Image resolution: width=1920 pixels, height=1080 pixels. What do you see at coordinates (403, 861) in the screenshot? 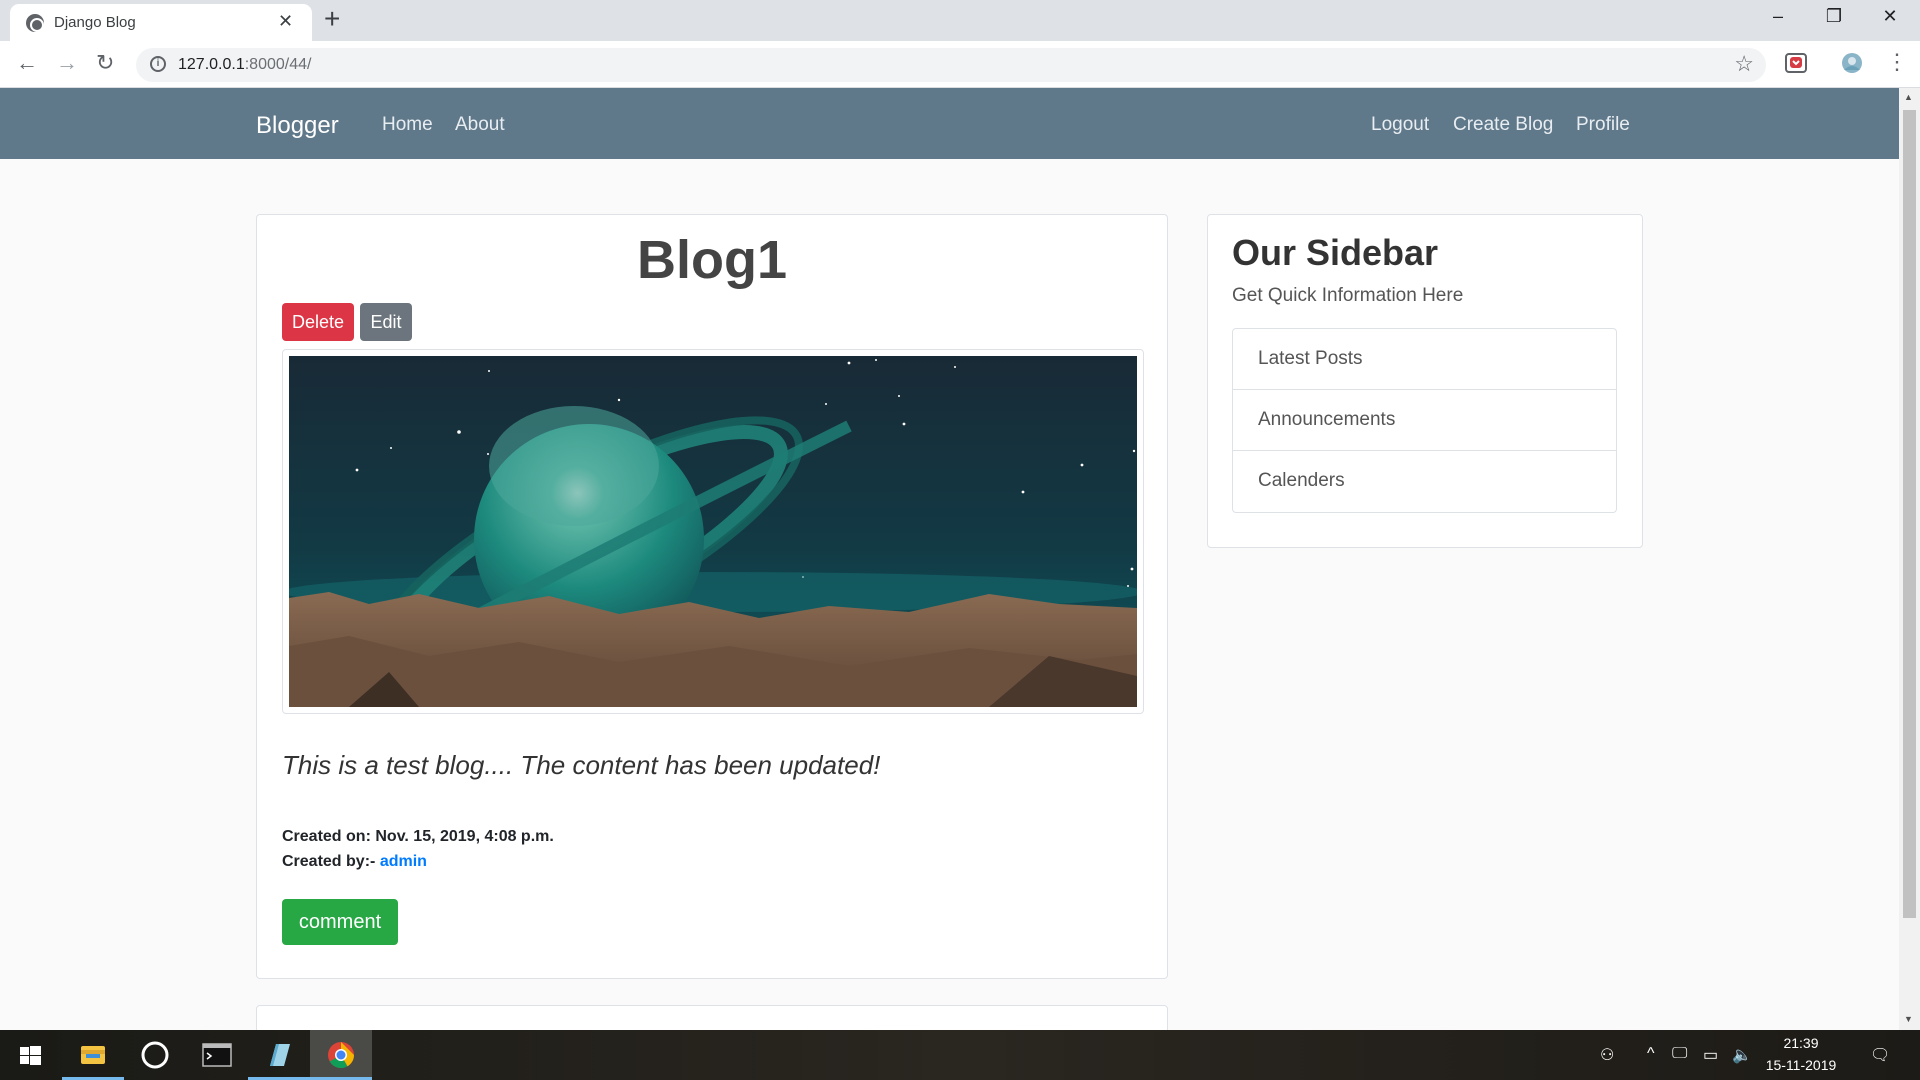
I see `author-link: admin` at bounding box center [403, 861].